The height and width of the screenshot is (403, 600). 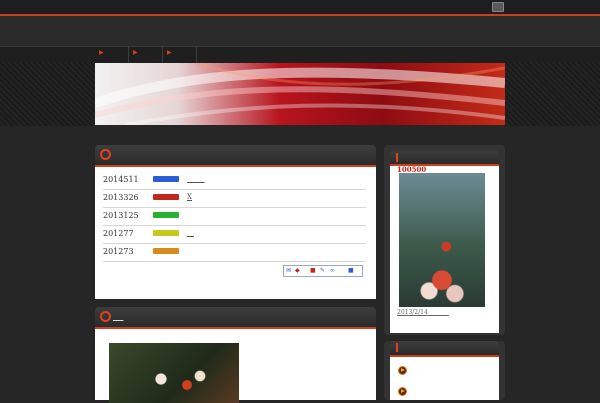 I want to click on panel-header, so click(x=235, y=156).